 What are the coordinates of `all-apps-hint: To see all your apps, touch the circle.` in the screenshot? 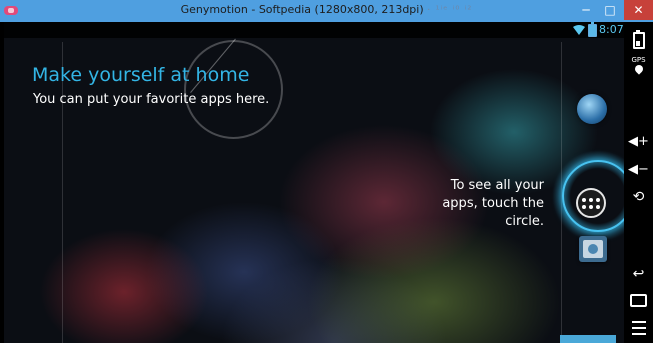 It's located at (486, 204).